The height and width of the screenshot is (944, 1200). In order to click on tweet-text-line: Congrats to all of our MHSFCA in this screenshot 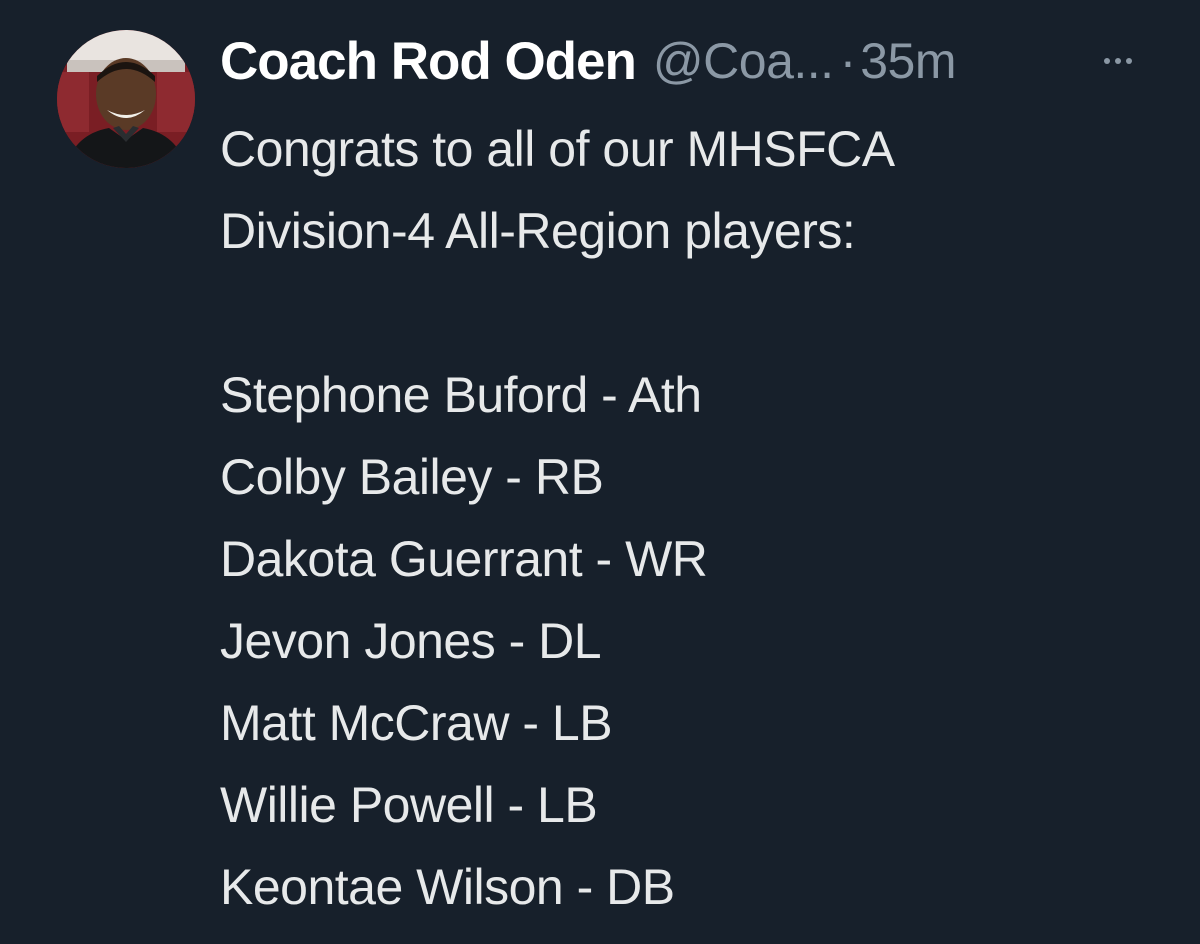, I will do `click(557, 149)`.